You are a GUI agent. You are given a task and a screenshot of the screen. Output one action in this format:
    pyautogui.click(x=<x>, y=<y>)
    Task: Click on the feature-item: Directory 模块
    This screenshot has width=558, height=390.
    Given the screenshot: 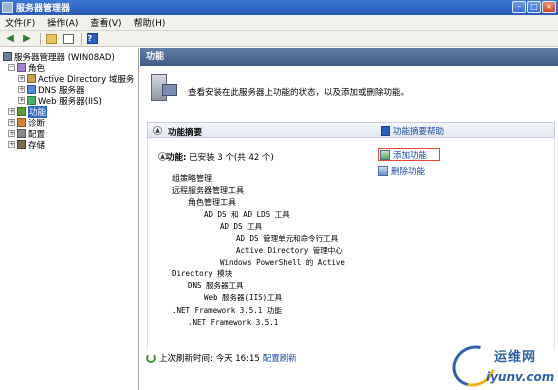 What is the action you would take?
    pyautogui.click(x=202, y=273)
    